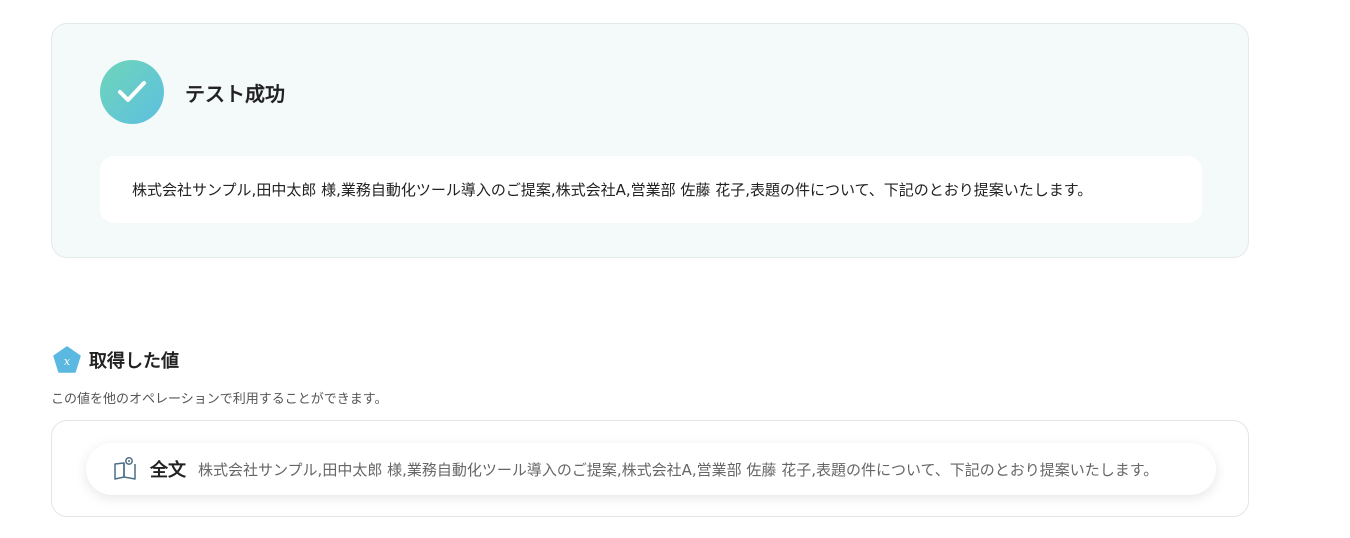 The image size is (1350, 538). What do you see at coordinates (168, 470) in the screenshot?
I see `value-item-label: 全文` at bounding box center [168, 470].